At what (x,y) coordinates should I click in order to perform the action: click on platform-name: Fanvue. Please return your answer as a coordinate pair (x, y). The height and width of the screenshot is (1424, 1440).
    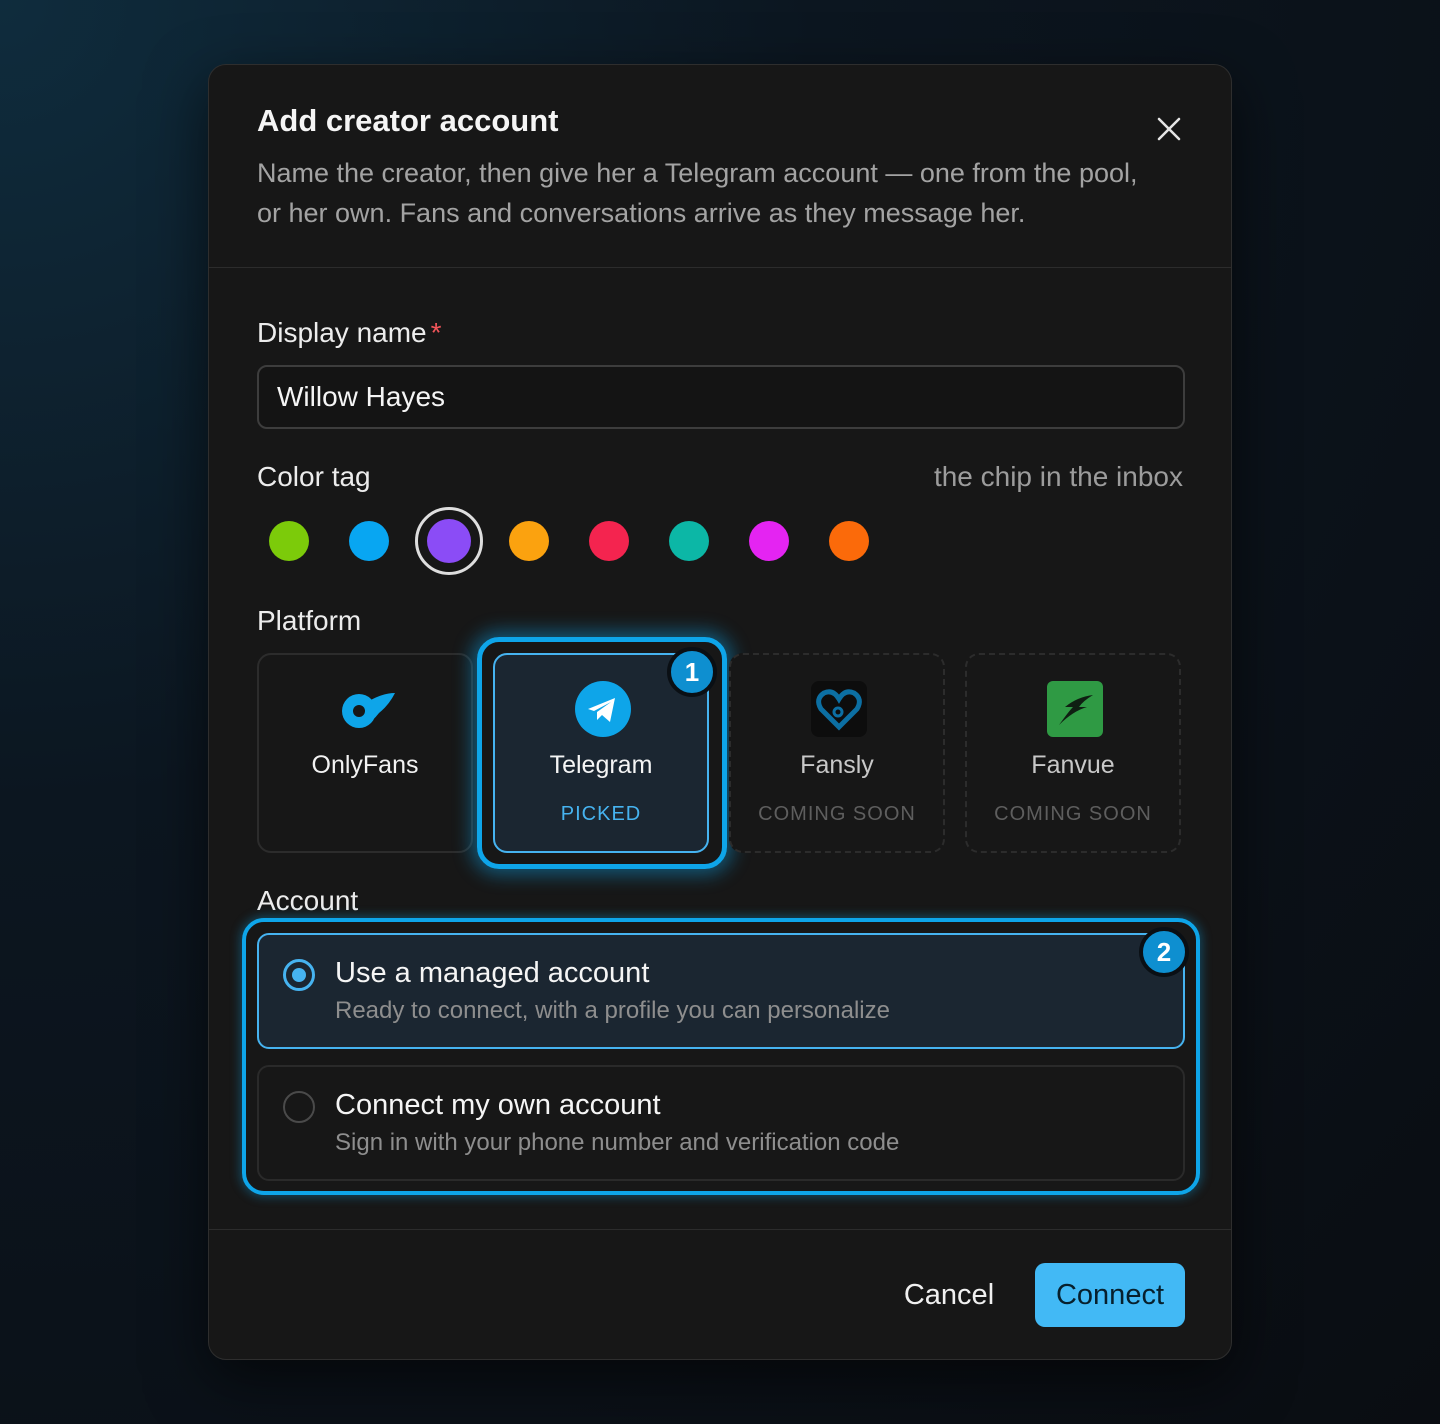
    Looking at the image, I should click on (1073, 765).